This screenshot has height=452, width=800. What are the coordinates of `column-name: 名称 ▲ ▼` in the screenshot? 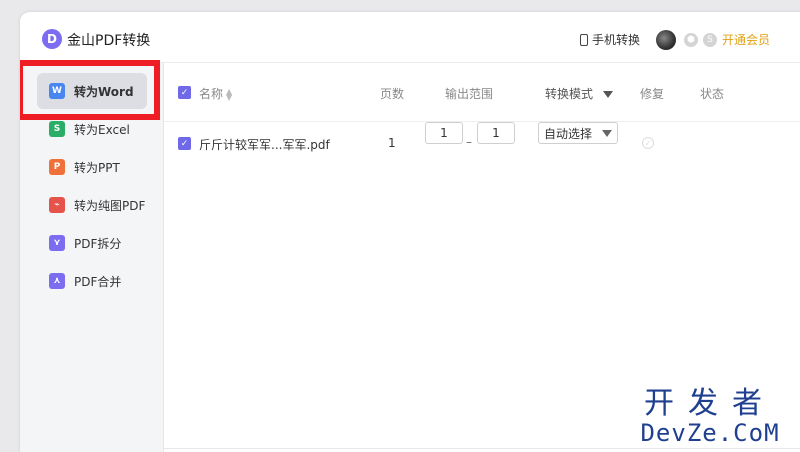 It's located at (215, 93).